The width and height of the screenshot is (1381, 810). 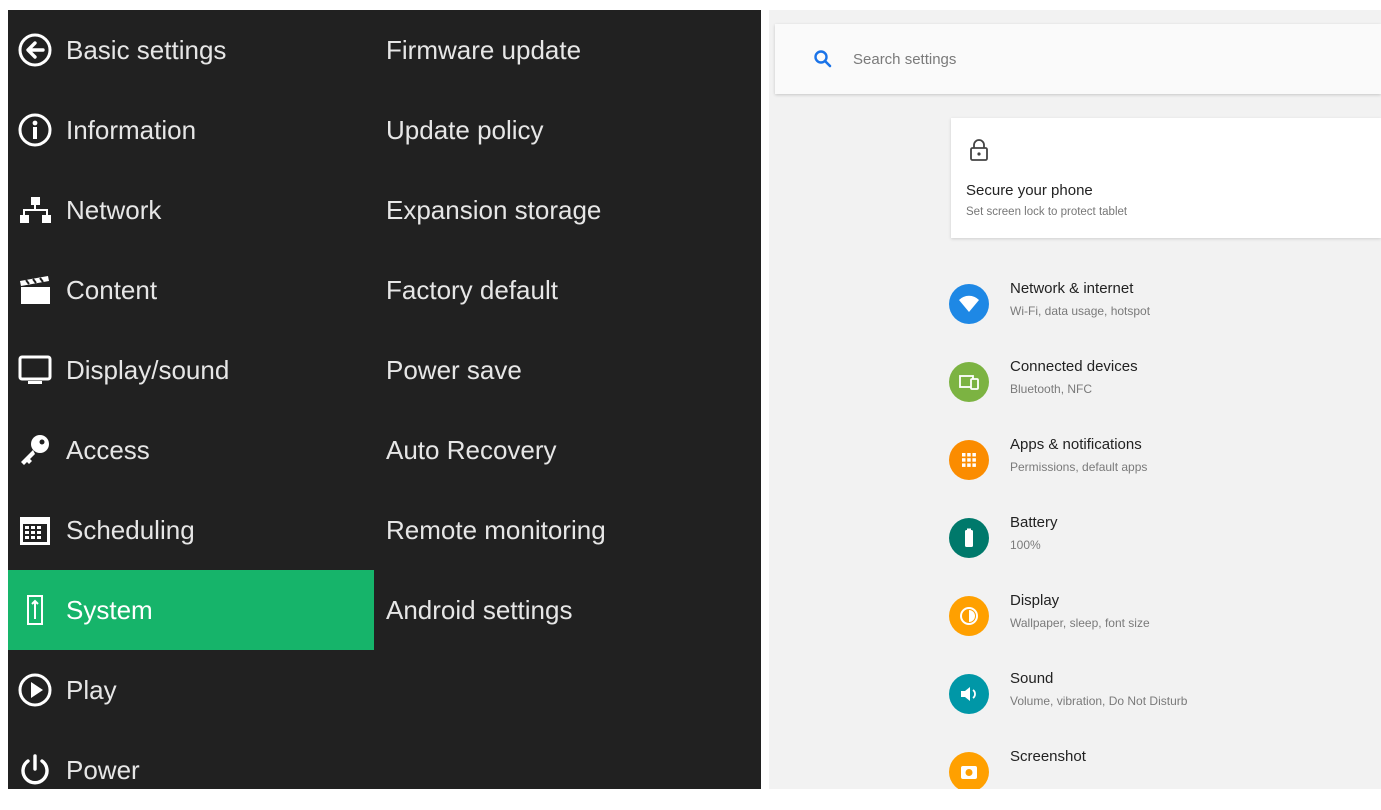 What do you see at coordinates (969, 616) in the screenshot?
I see `brightness-icon` at bounding box center [969, 616].